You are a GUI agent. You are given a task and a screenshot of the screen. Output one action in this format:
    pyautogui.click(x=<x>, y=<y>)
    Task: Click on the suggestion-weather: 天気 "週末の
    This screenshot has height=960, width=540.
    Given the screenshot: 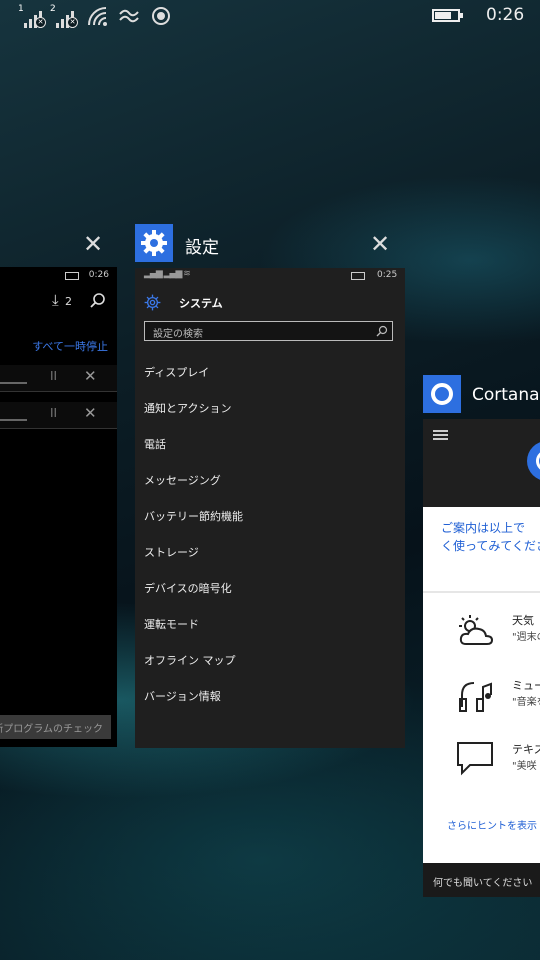 What is the action you would take?
    pyautogui.click(x=481, y=629)
    